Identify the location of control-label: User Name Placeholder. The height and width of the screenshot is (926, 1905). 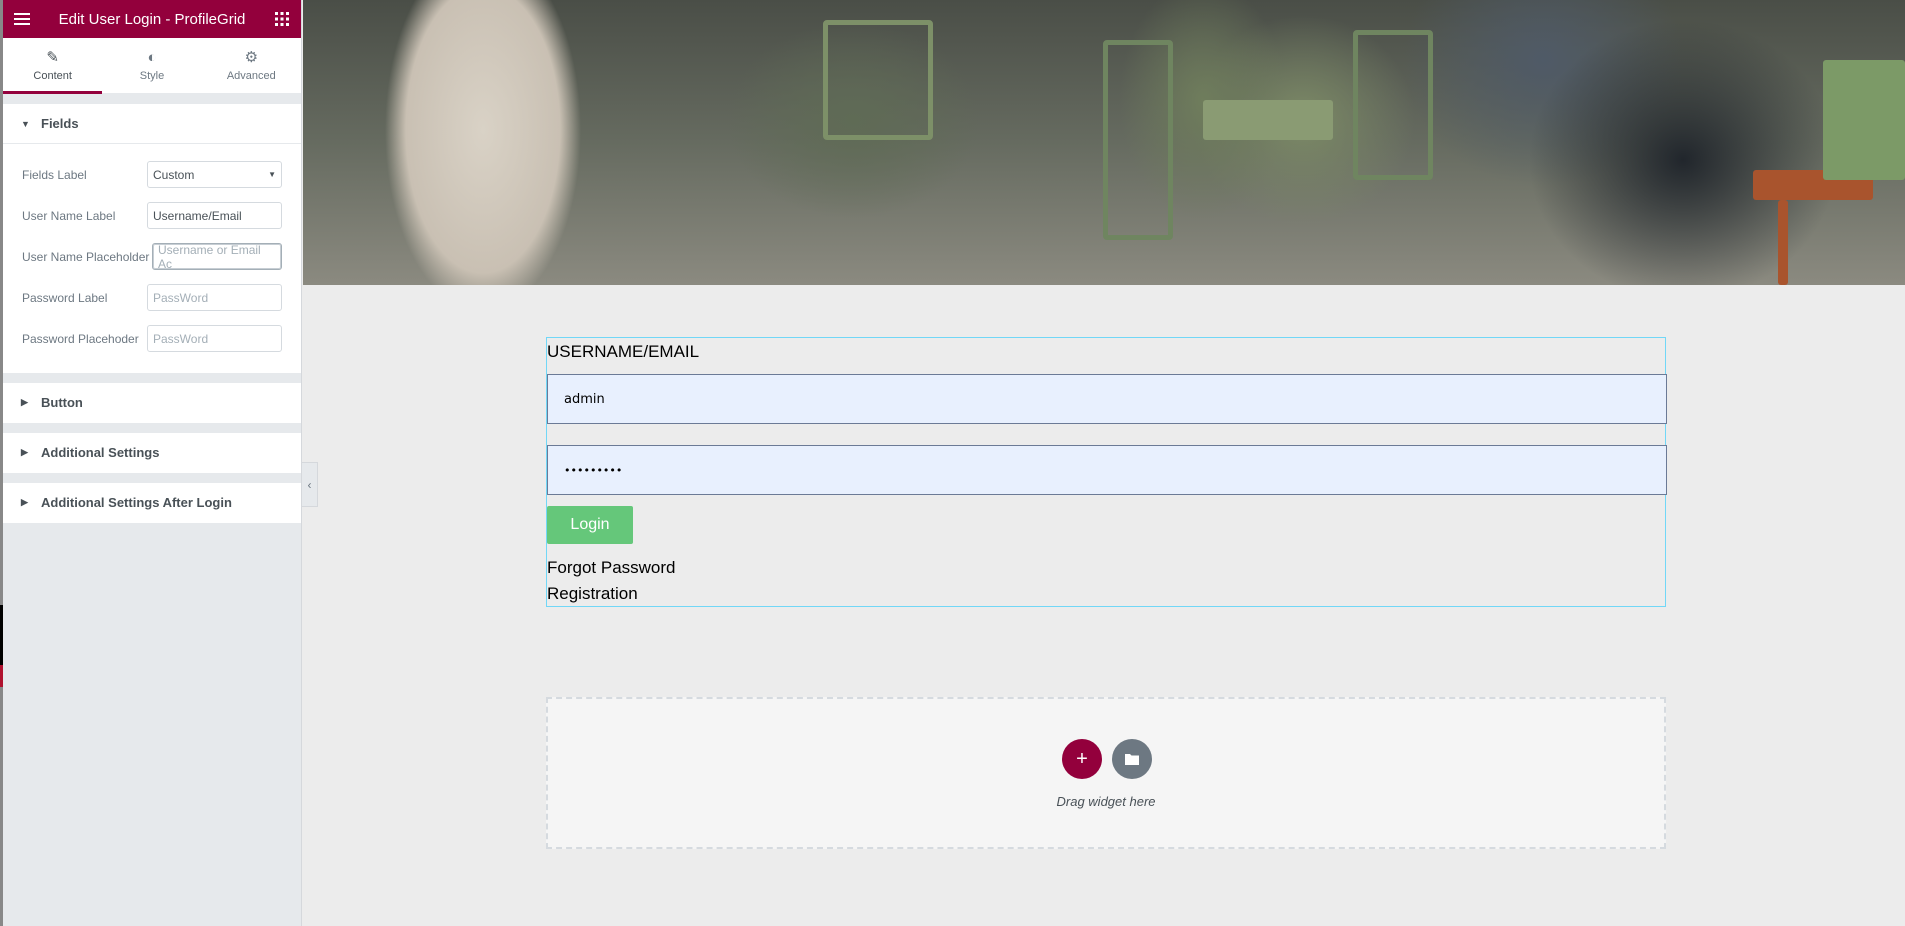
(86, 256).